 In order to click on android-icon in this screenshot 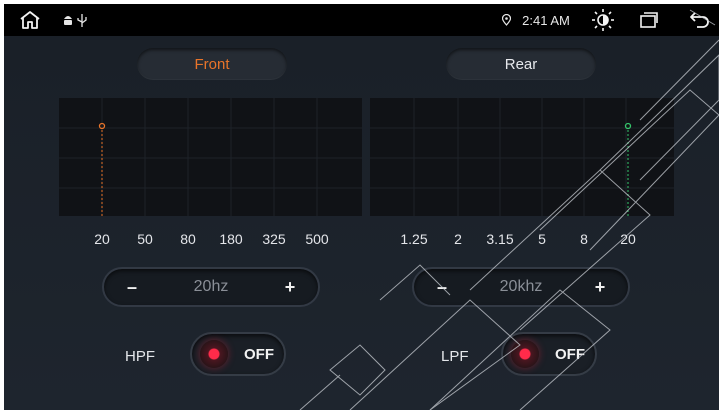, I will do `click(68, 20)`.